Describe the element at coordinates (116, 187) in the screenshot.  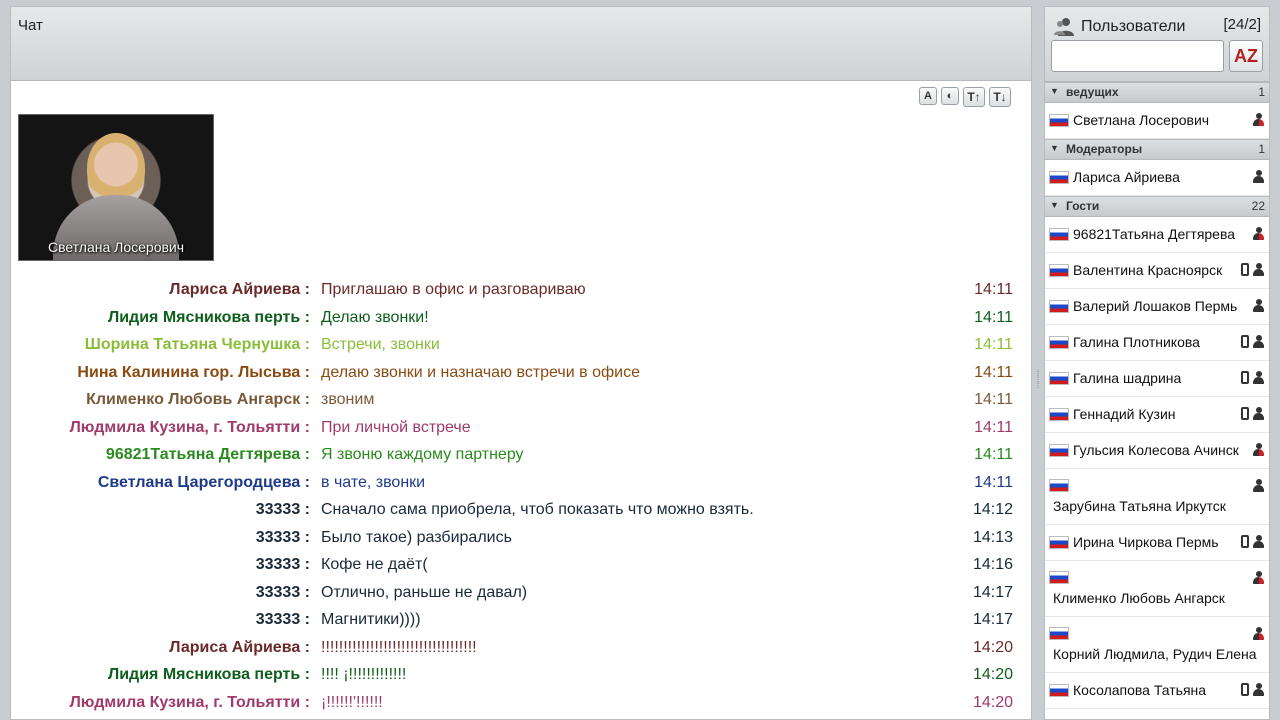
I see `presenter-video: Светлана Лосерович` at that location.